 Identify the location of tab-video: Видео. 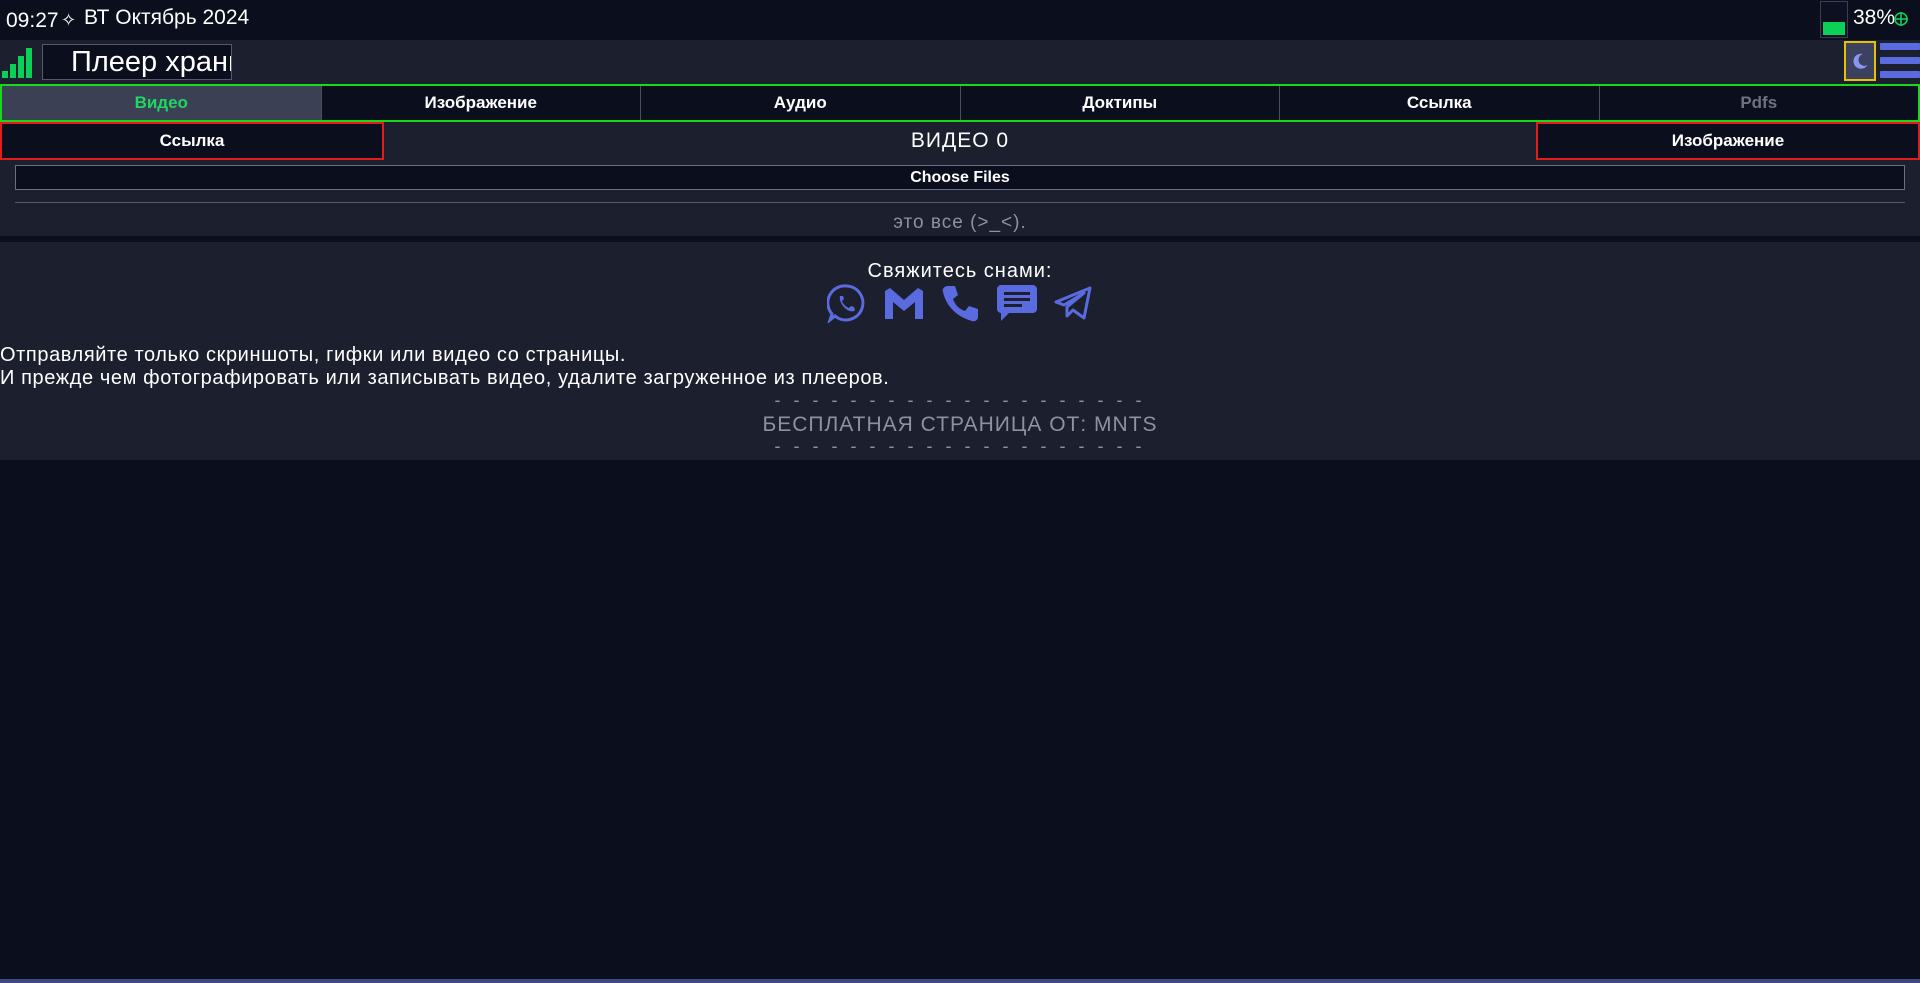
(162, 103).